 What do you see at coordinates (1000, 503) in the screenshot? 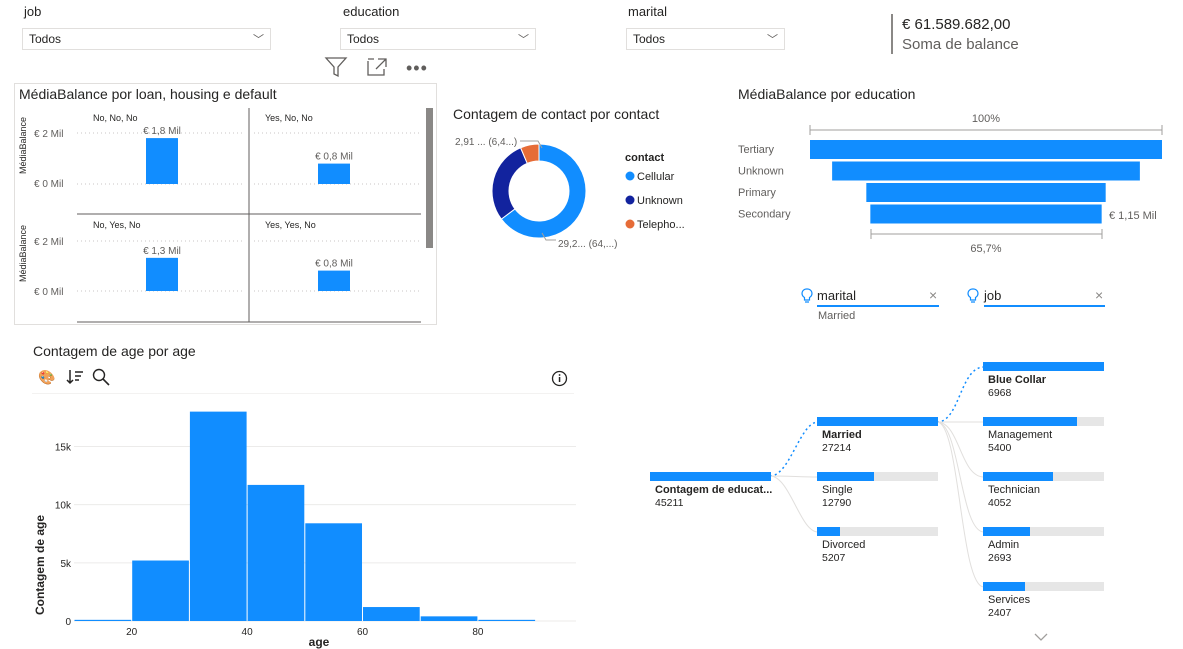
I see `node-value: 4052` at bounding box center [1000, 503].